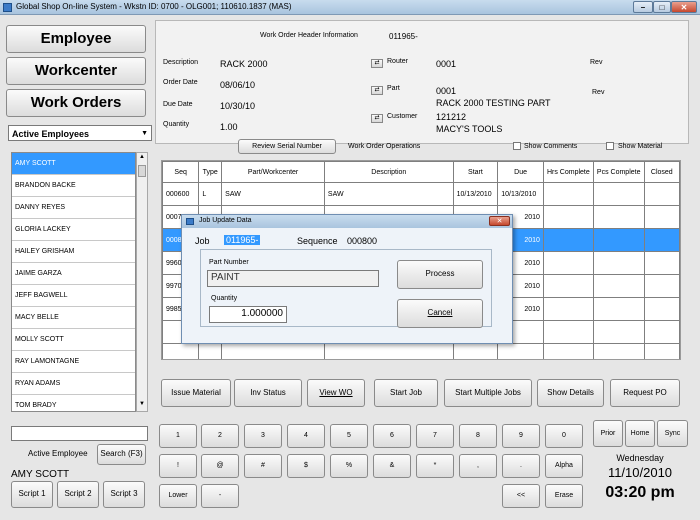  What do you see at coordinates (190, 221) in the screenshot?
I see `dialog-app-icon` at bounding box center [190, 221].